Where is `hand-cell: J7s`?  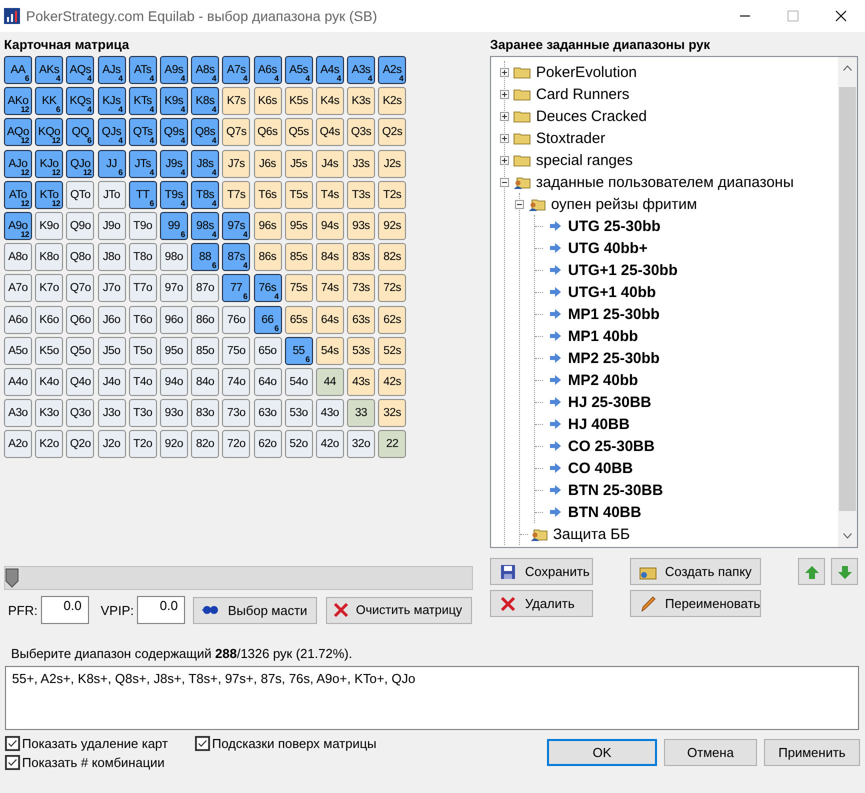 hand-cell: J7s is located at coordinates (236, 164).